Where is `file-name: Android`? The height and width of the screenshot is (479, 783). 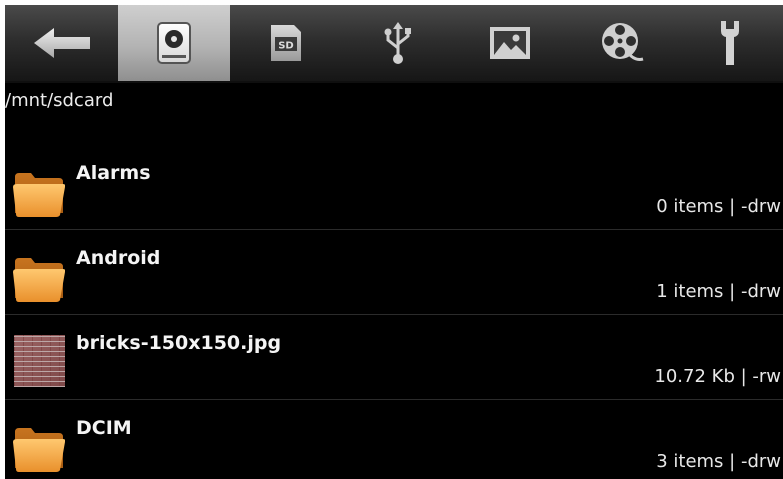
file-name: Android is located at coordinates (118, 258).